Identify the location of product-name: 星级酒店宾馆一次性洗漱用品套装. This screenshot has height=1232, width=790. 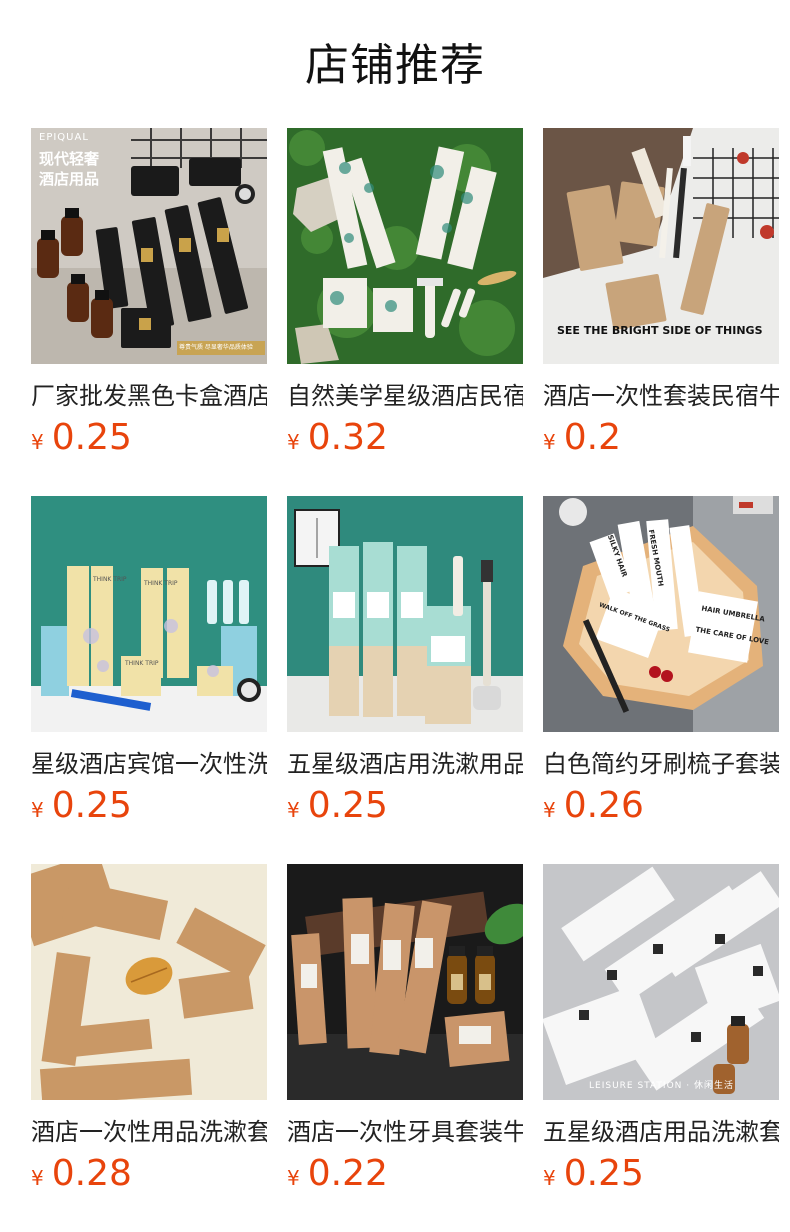
(149, 764).